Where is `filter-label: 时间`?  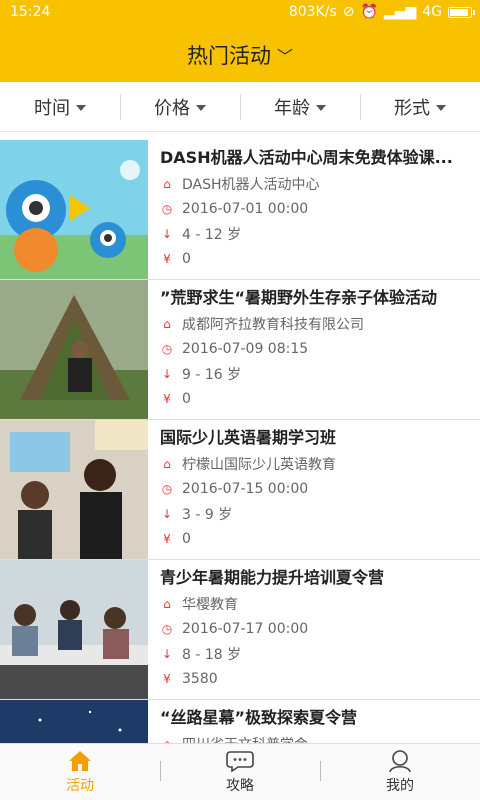
filter-label: 时间 is located at coordinates (52, 108).